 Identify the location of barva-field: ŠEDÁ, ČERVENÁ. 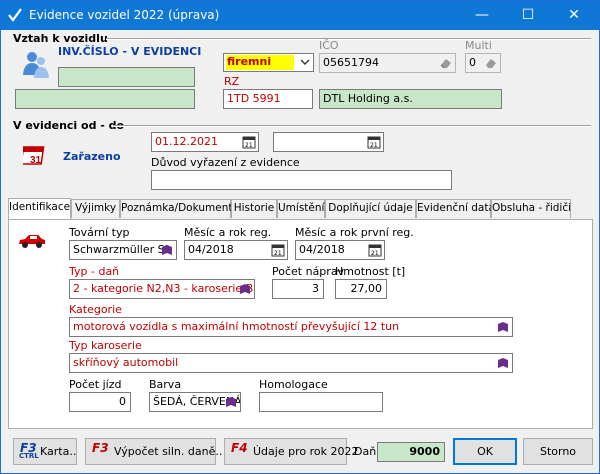
(195, 402).